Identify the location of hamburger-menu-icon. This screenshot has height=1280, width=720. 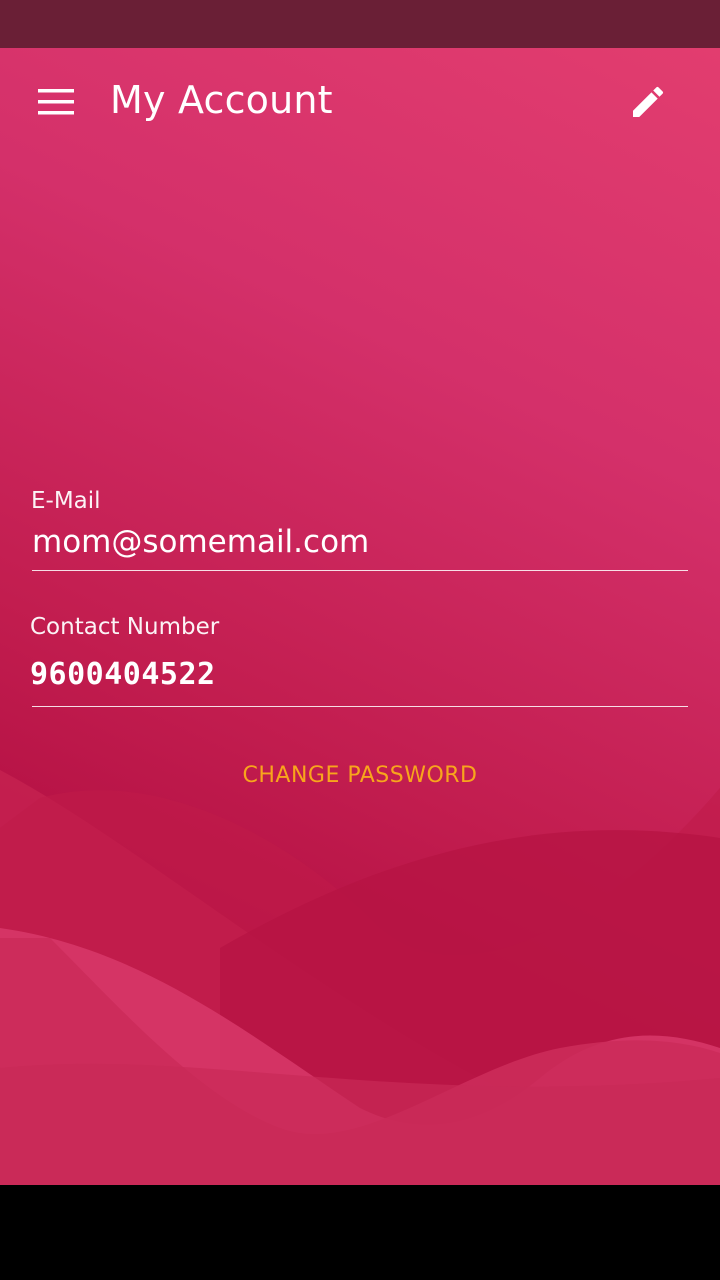
(56, 102).